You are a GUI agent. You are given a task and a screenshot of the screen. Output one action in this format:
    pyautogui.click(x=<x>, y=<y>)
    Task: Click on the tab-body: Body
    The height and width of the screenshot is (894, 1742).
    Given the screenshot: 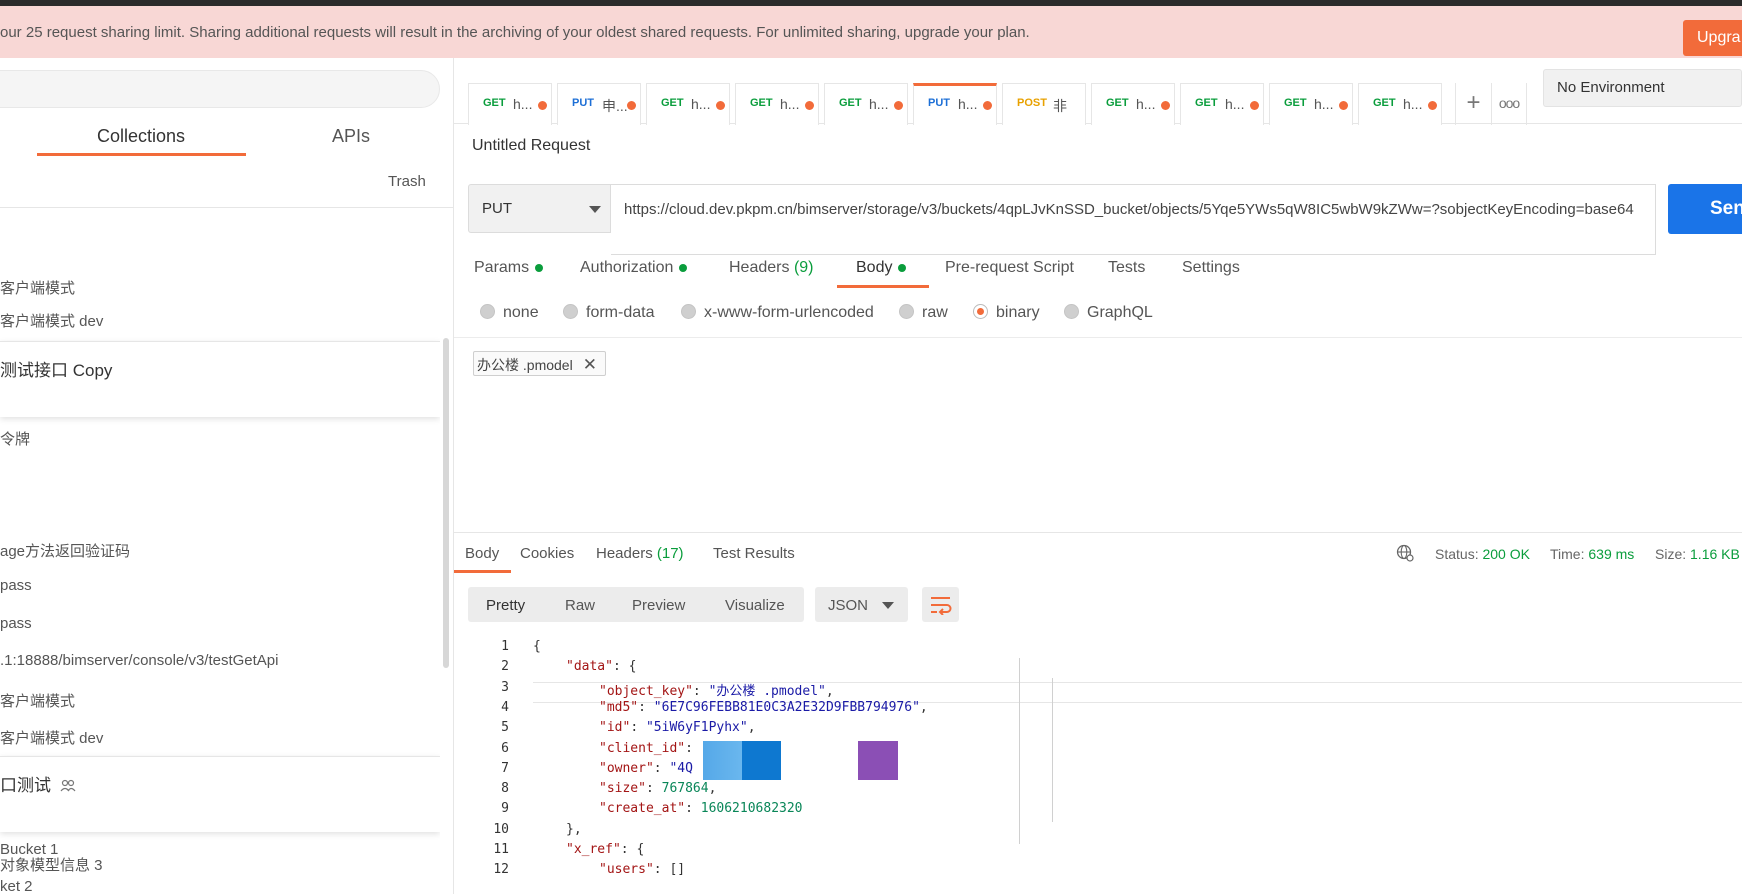 What is the action you would take?
    pyautogui.click(x=881, y=268)
    